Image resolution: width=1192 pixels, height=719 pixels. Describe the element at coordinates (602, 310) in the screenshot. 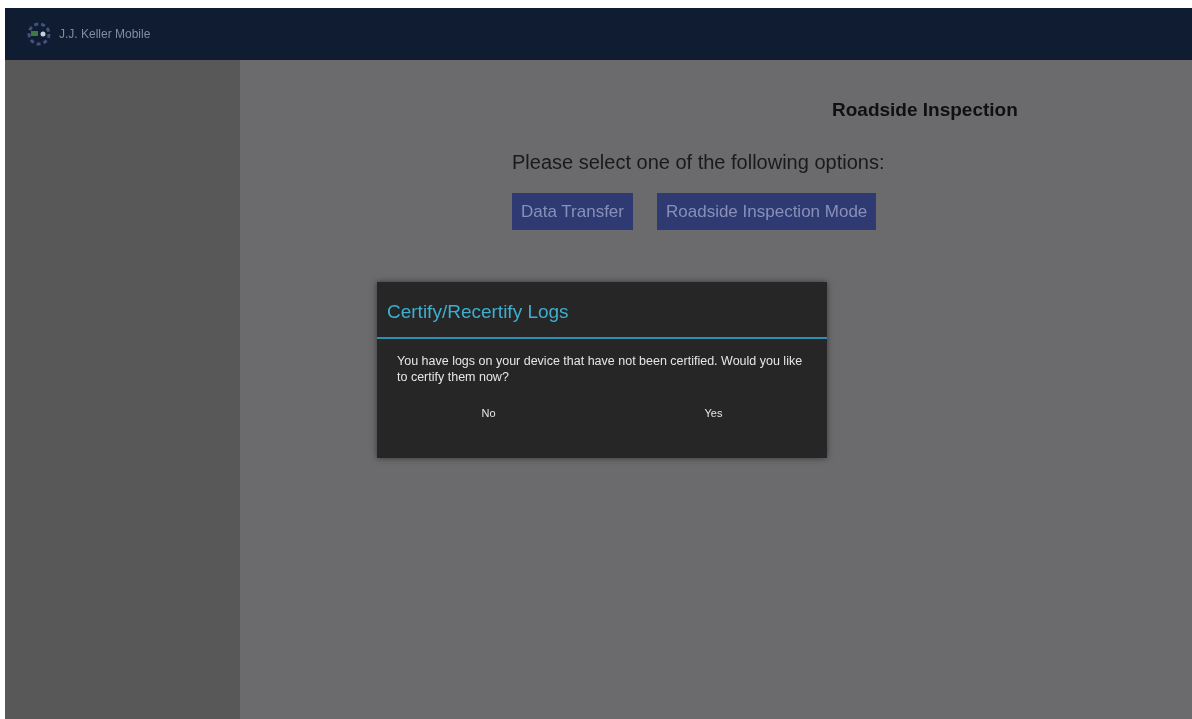

I see `dialog-title: Certify/Recertify Logs` at that location.